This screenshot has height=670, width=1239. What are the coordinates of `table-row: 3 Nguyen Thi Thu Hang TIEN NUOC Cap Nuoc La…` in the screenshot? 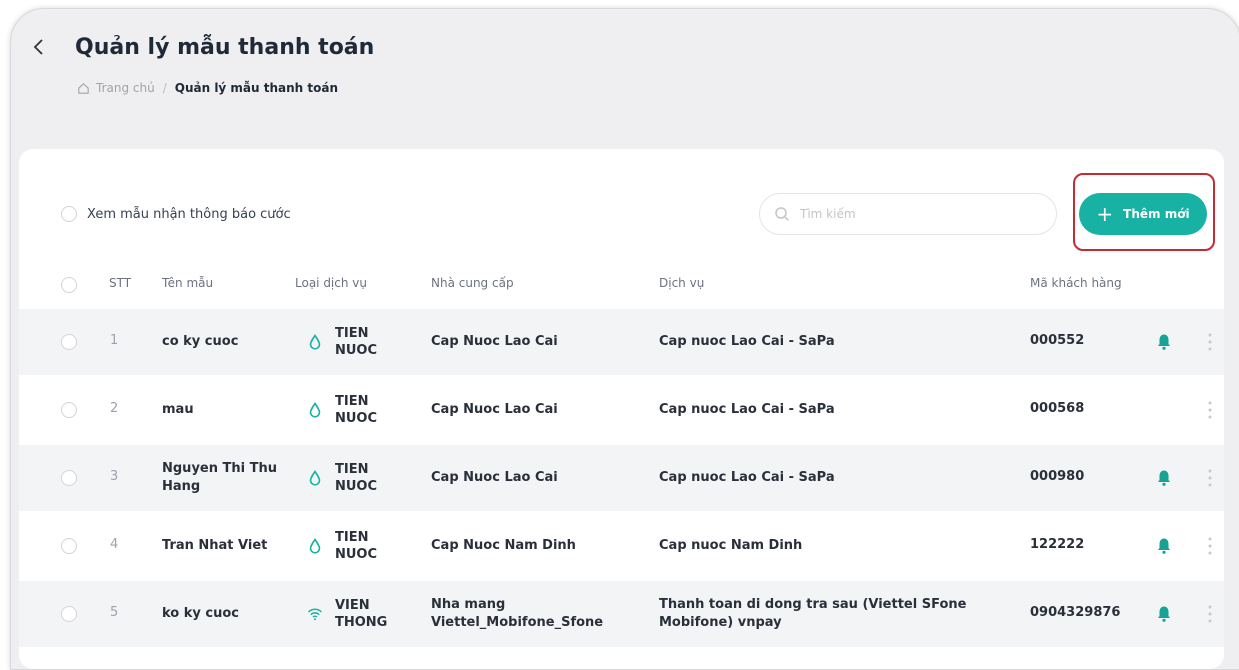 It's located at (621, 478).